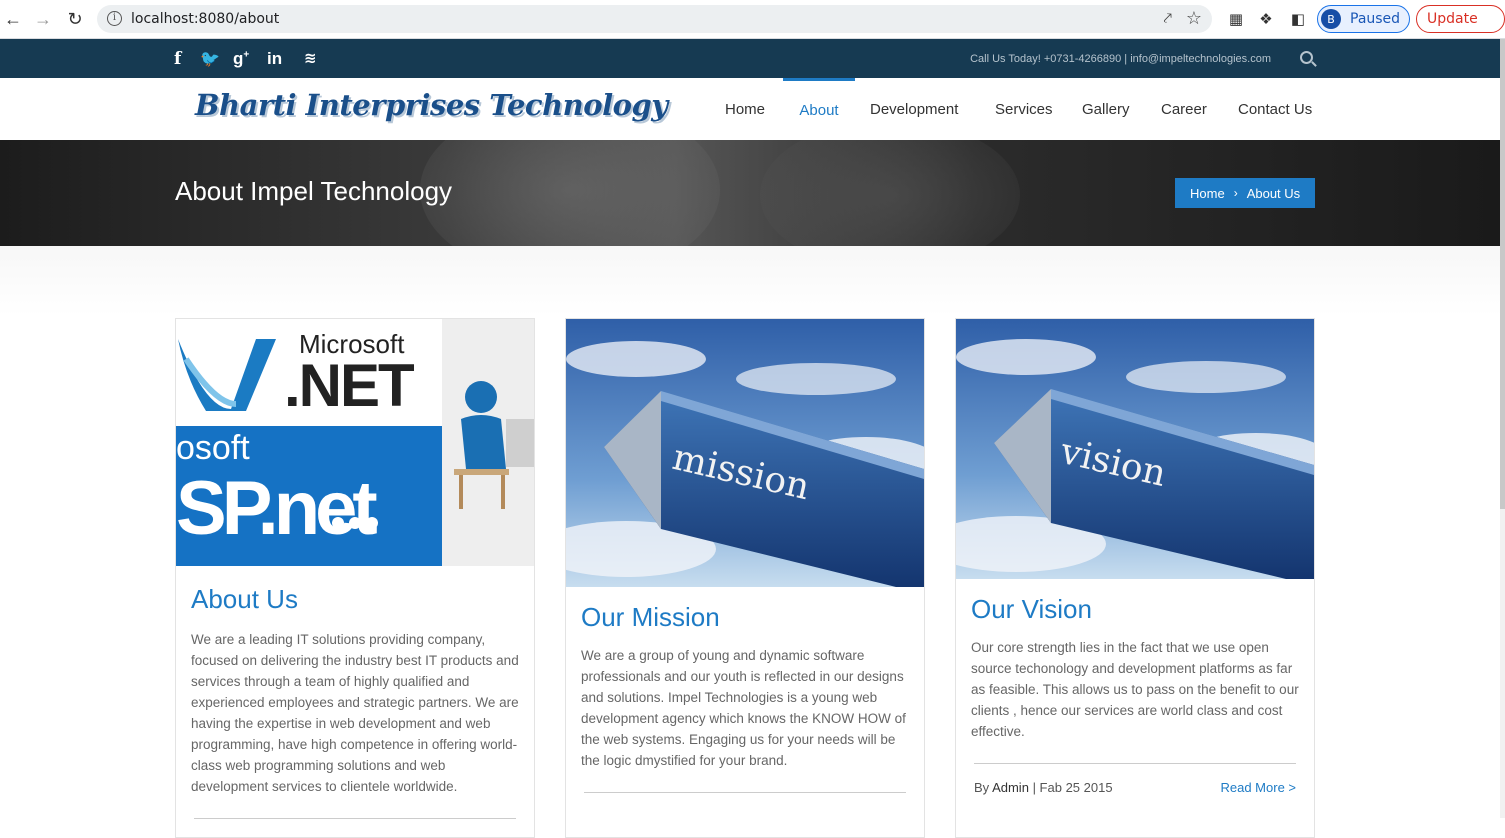 The width and height of the screenshot is (1505, 838). What do you see at coordinates (1194, 18) in the screenshot?
I see `bookmark-star-icon: ☆` at bounding box center [1194, 18].